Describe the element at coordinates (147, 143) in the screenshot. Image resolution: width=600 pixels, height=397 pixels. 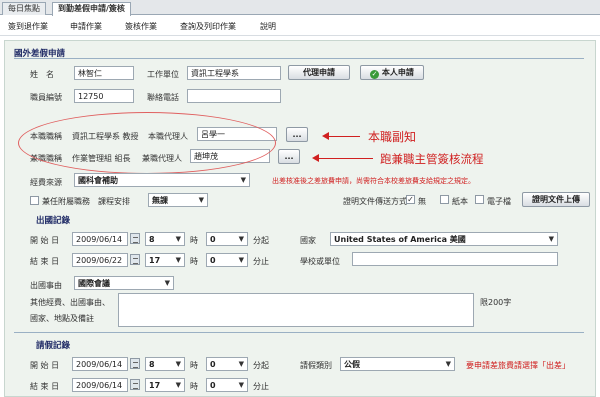
I see `highlight-ellipse` at that location.